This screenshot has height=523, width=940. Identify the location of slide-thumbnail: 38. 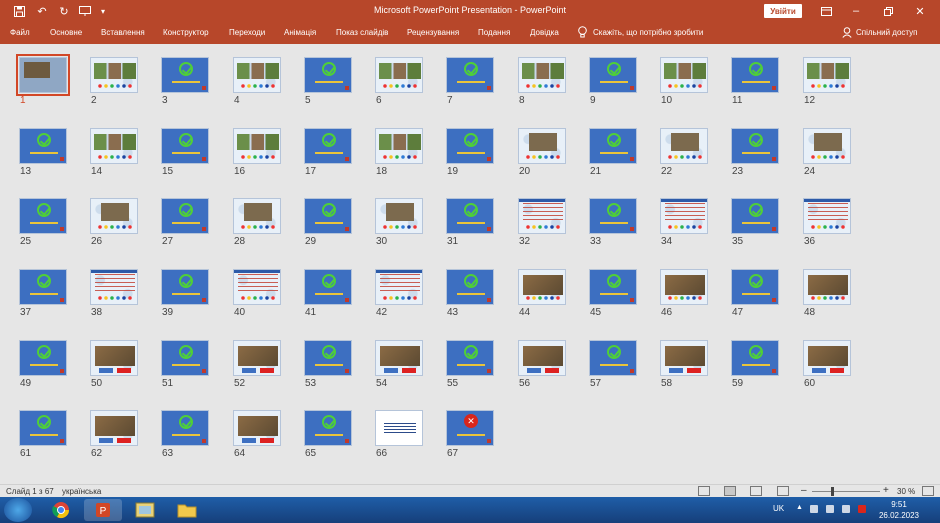
(114, 293).